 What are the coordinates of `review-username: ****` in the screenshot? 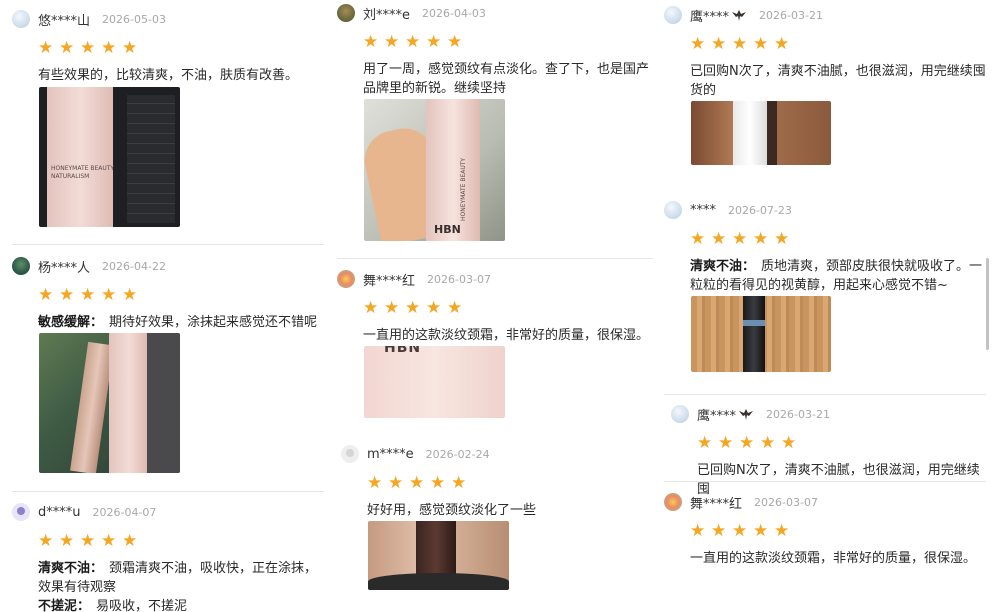 It's located at (703, 210).